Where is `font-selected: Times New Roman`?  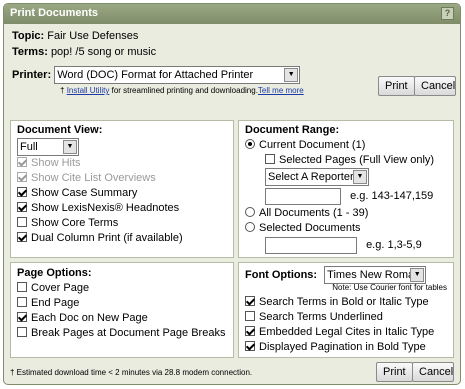 font-selected: Times New Roman is located at coordinates (374, 275).